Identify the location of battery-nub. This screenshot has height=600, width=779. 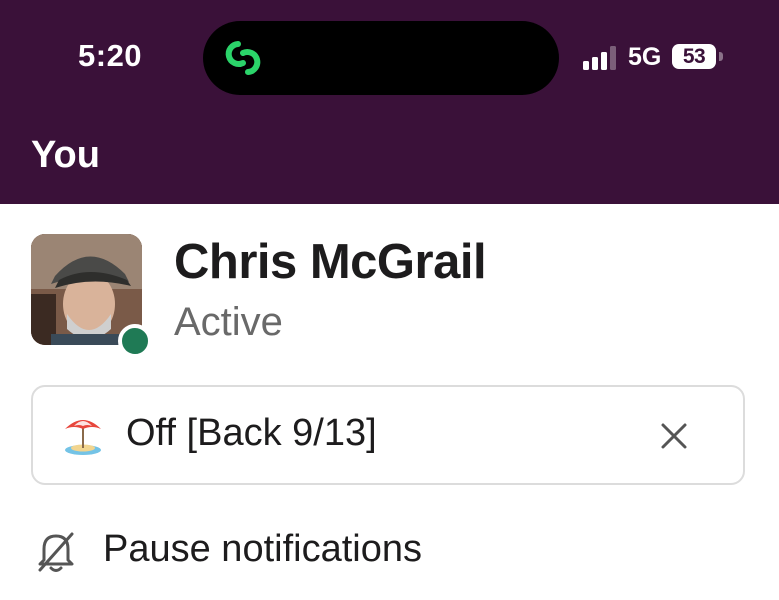
(721, 56).